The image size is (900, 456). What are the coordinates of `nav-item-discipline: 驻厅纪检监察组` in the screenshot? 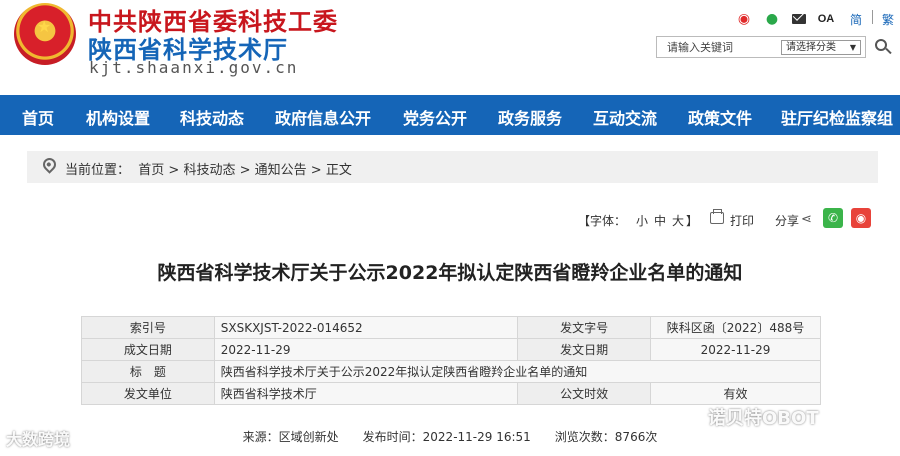 It's located at (837, 117).